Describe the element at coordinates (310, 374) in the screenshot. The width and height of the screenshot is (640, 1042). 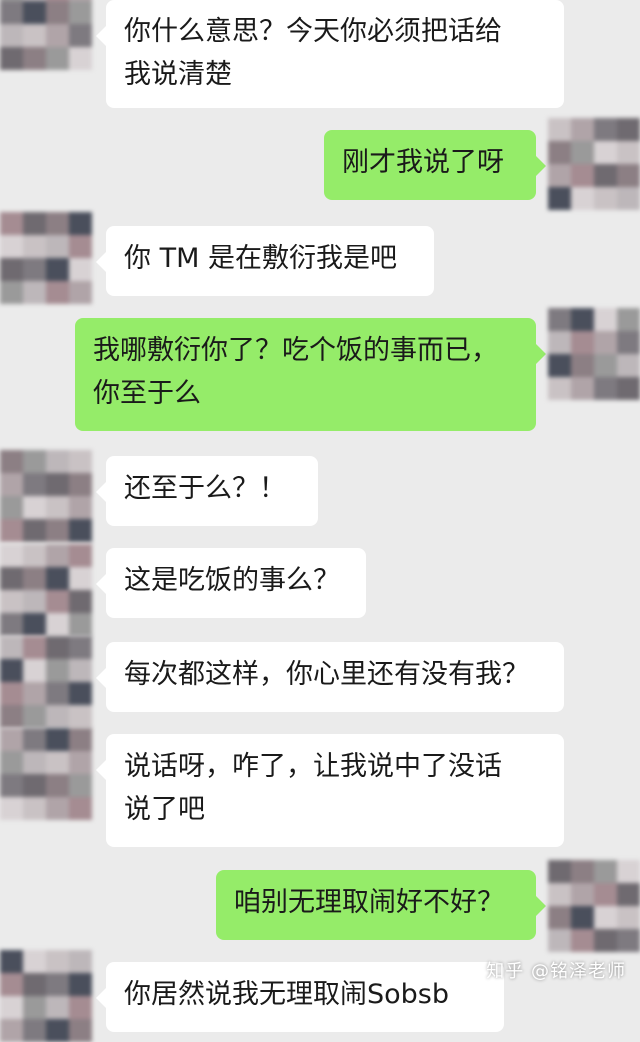
I see `message-bubble-outgoing: 我哪敷衍你了？吃个饭的事而已， 你至于么` at that location.